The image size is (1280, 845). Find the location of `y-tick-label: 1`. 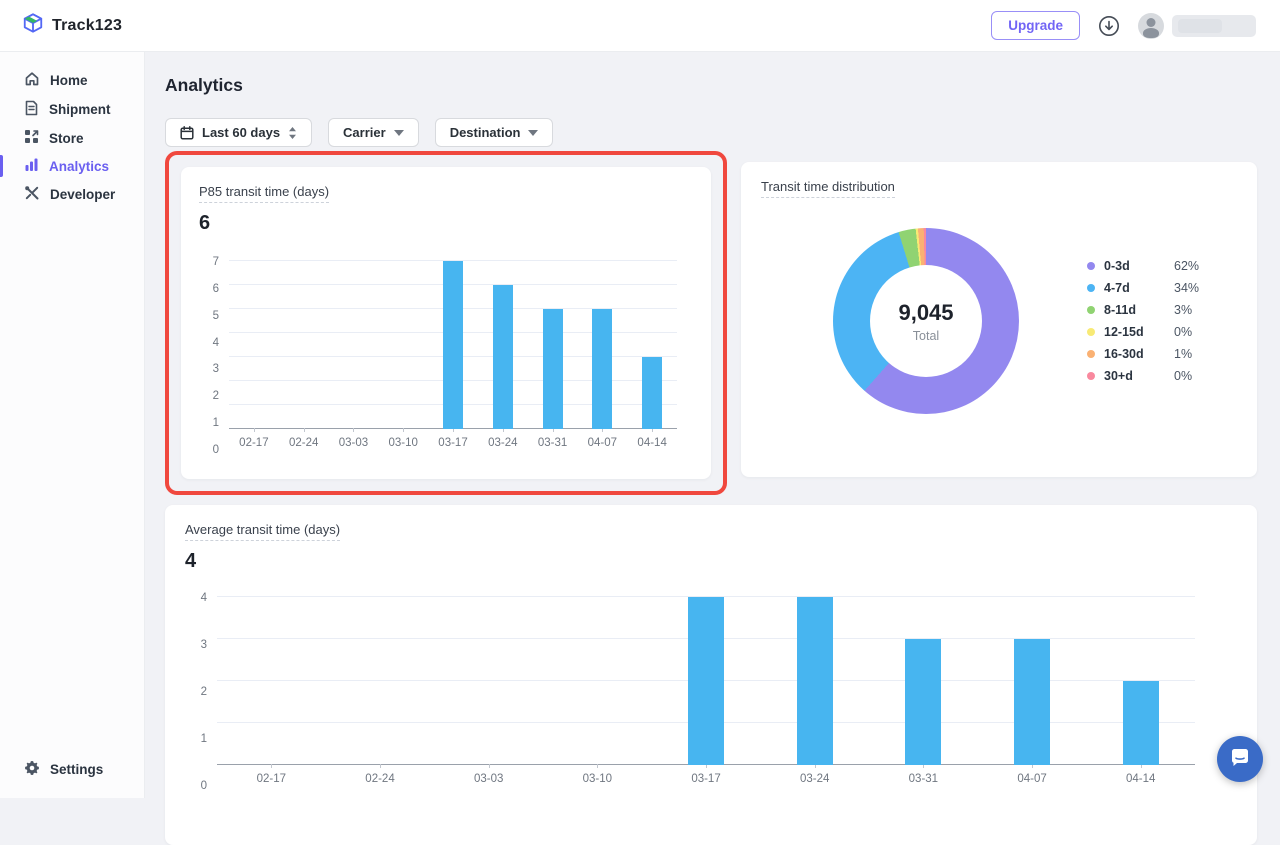

y-tick-label: 1 is located at coordinates (194, 739).